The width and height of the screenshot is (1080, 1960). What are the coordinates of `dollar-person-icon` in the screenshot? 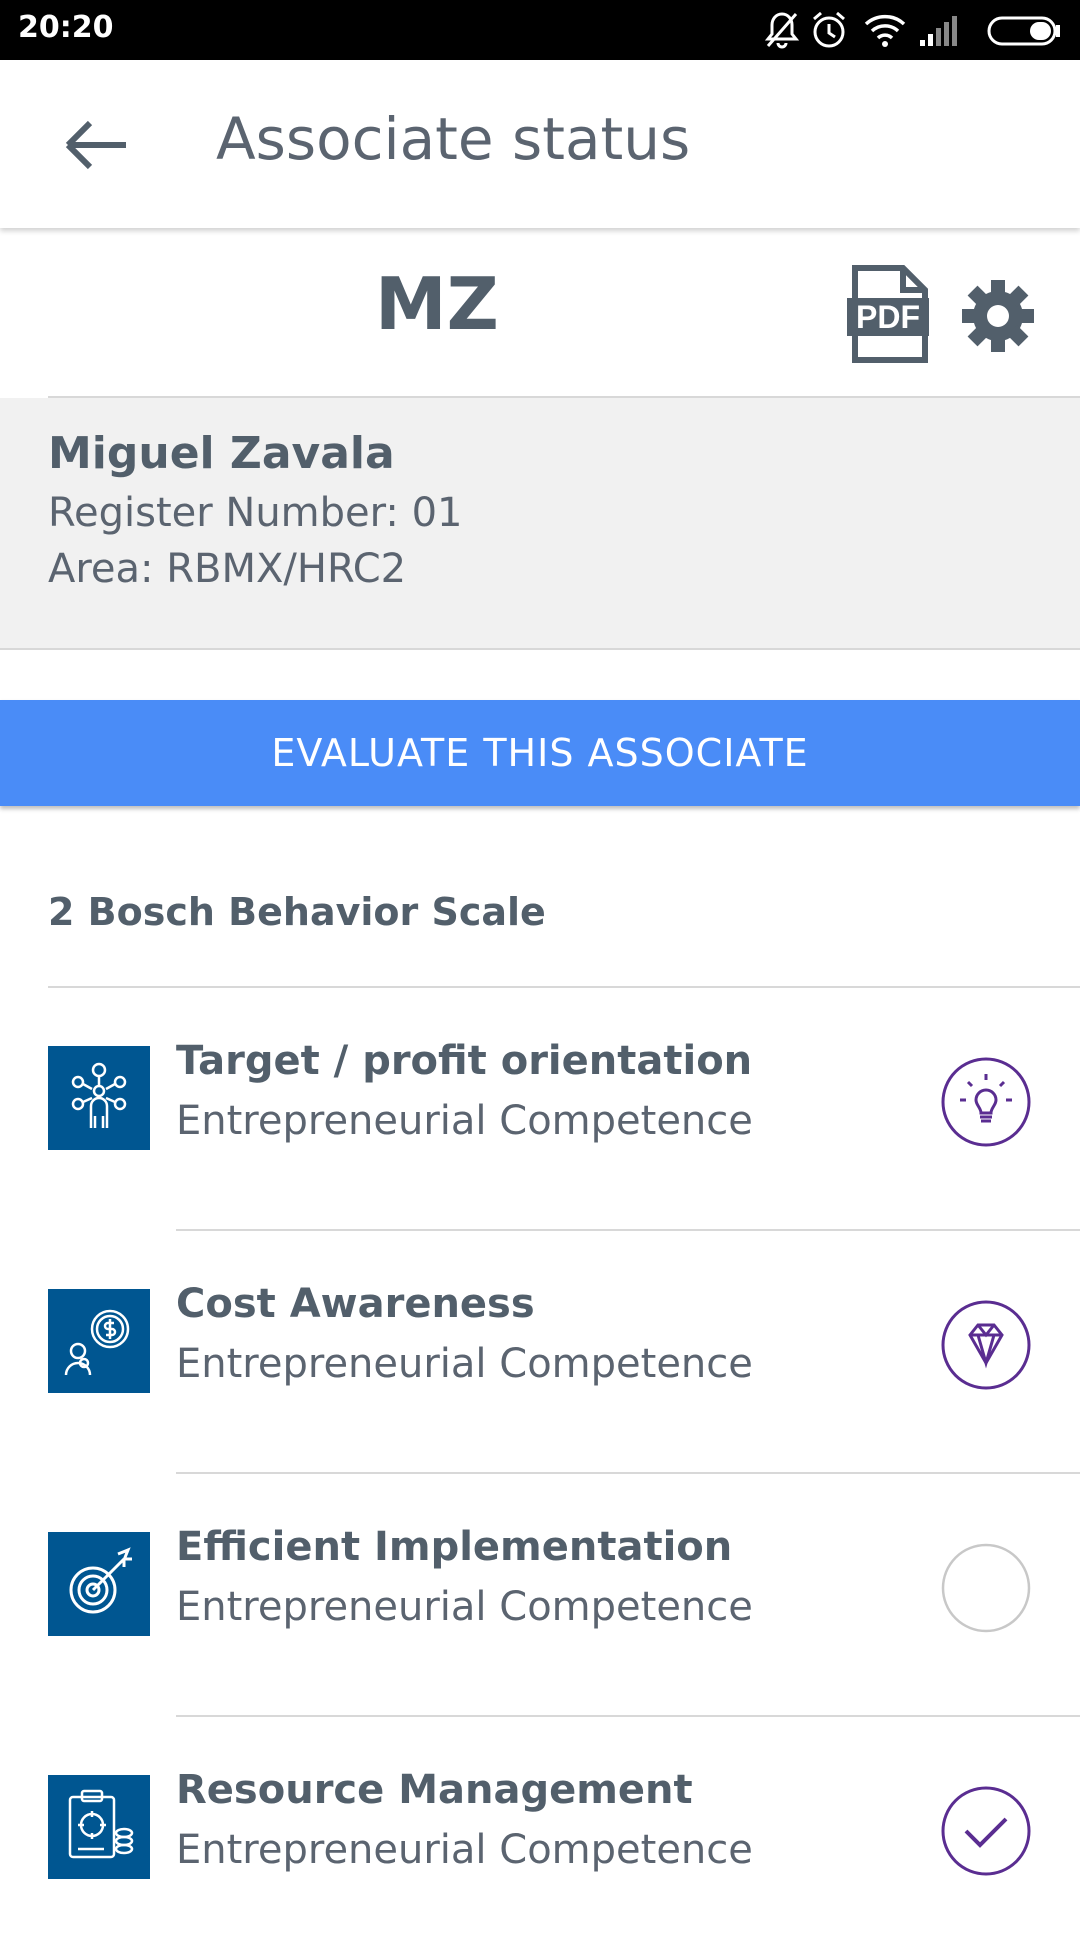 It's located at (99, 1341).